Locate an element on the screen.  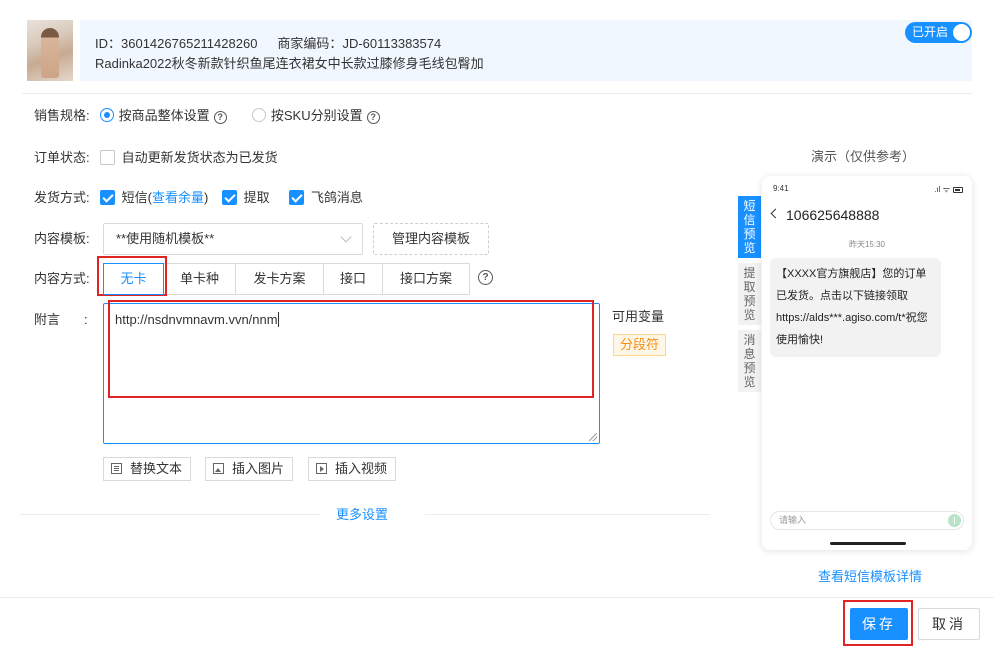
toggle-knob is located at coordinates (961, 32).